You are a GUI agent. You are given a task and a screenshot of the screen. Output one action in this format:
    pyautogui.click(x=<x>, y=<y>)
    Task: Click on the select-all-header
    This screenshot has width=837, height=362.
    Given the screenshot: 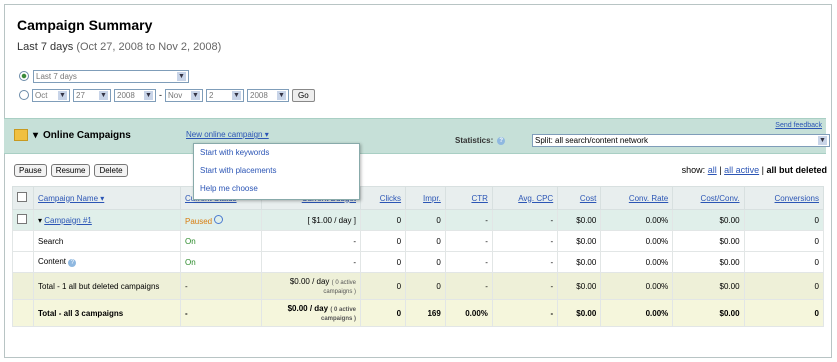 What is the action you would take?
    pyautogui.click(x=23, y=198)
    